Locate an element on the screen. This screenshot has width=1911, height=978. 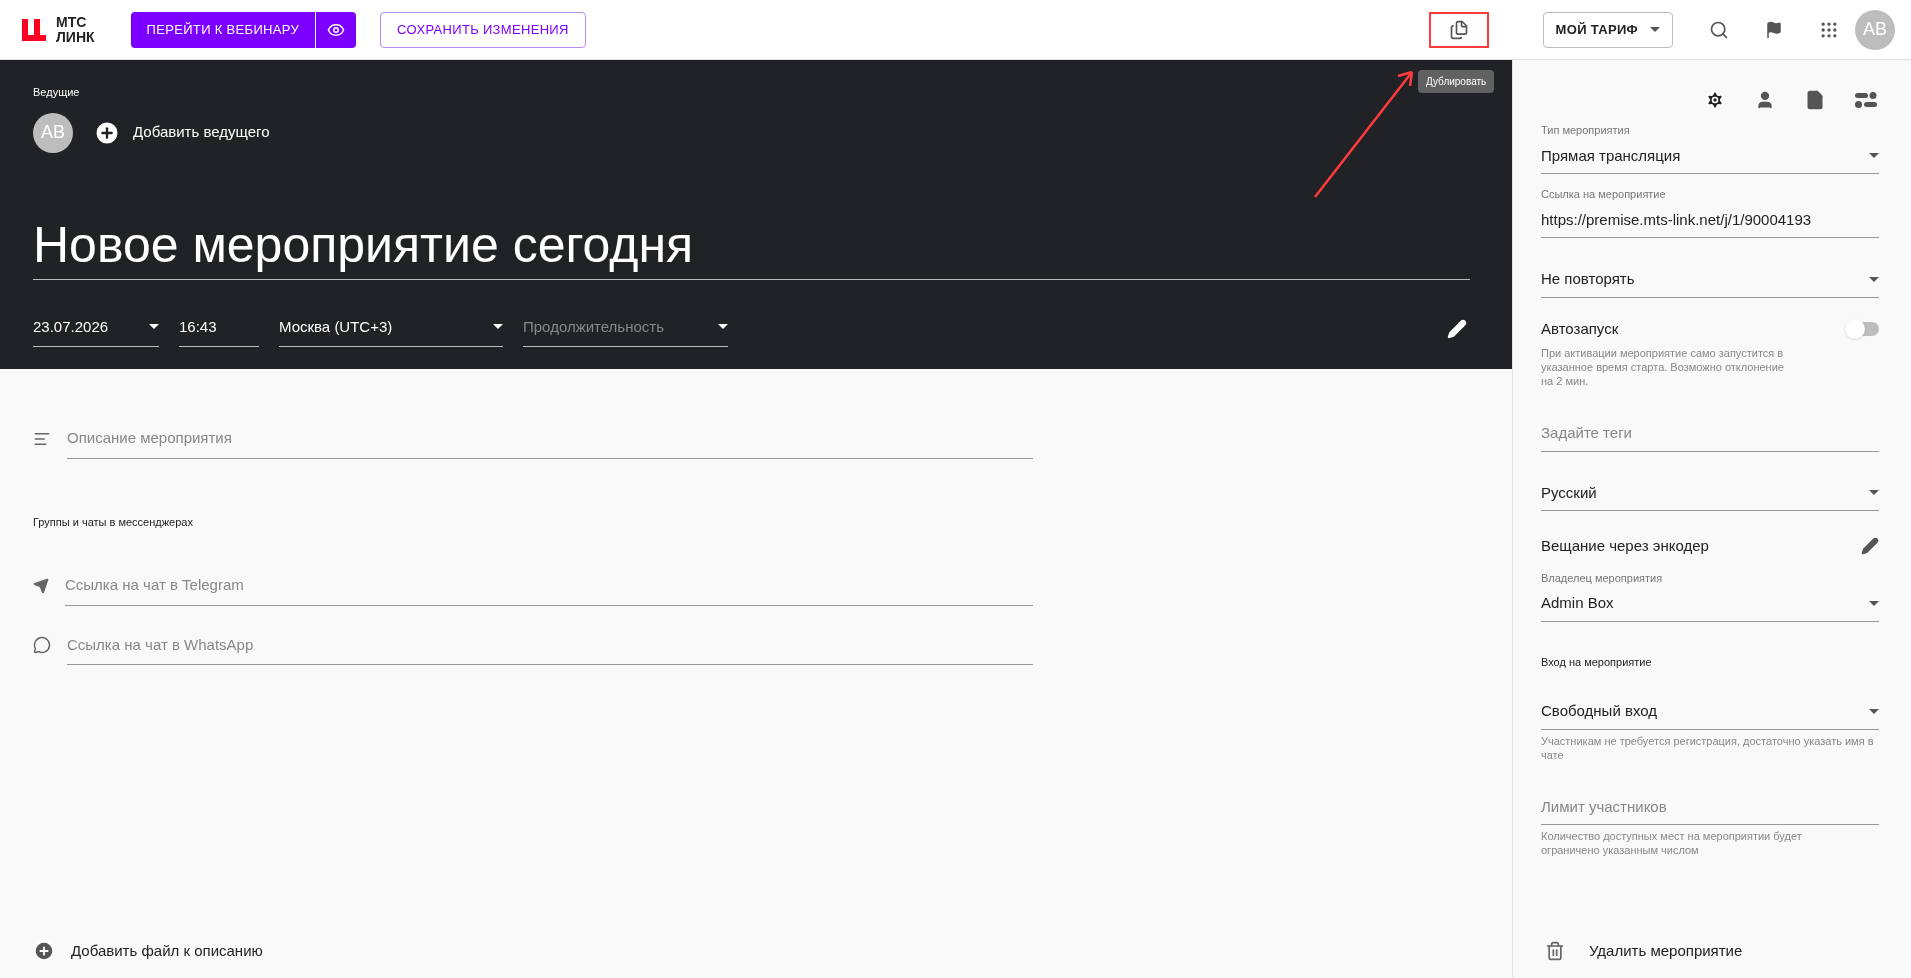
preview-button is located at coordinates (336, 29).